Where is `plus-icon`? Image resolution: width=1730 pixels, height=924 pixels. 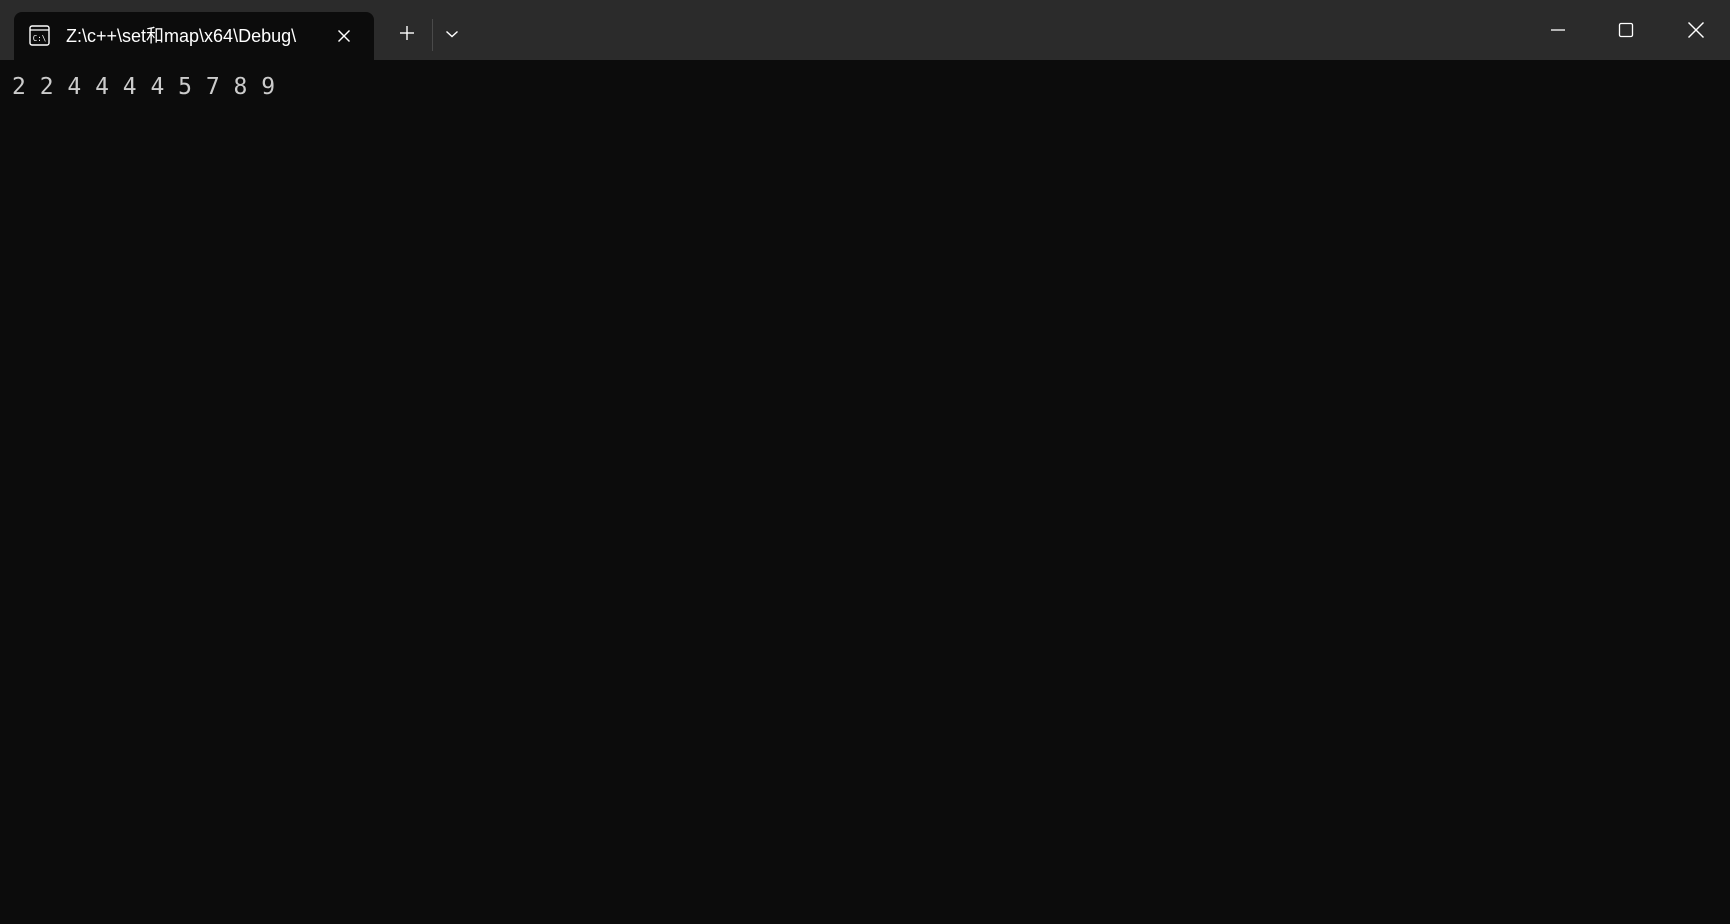
plus-icon is located at coordinates (407, 33).